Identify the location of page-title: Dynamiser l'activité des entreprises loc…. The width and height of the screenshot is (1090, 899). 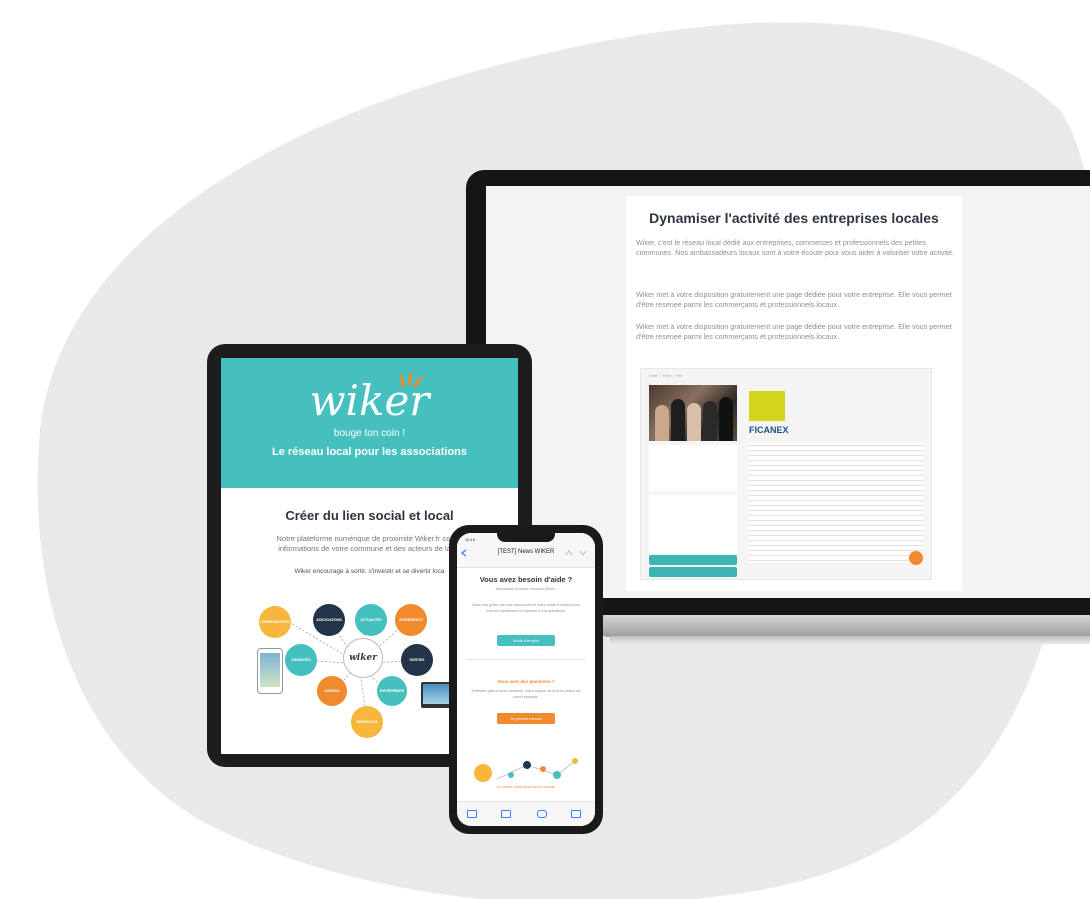
(794, 218).